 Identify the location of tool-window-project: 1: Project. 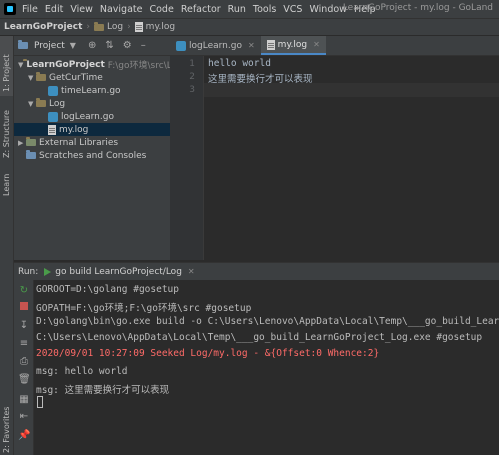
(6, 73).